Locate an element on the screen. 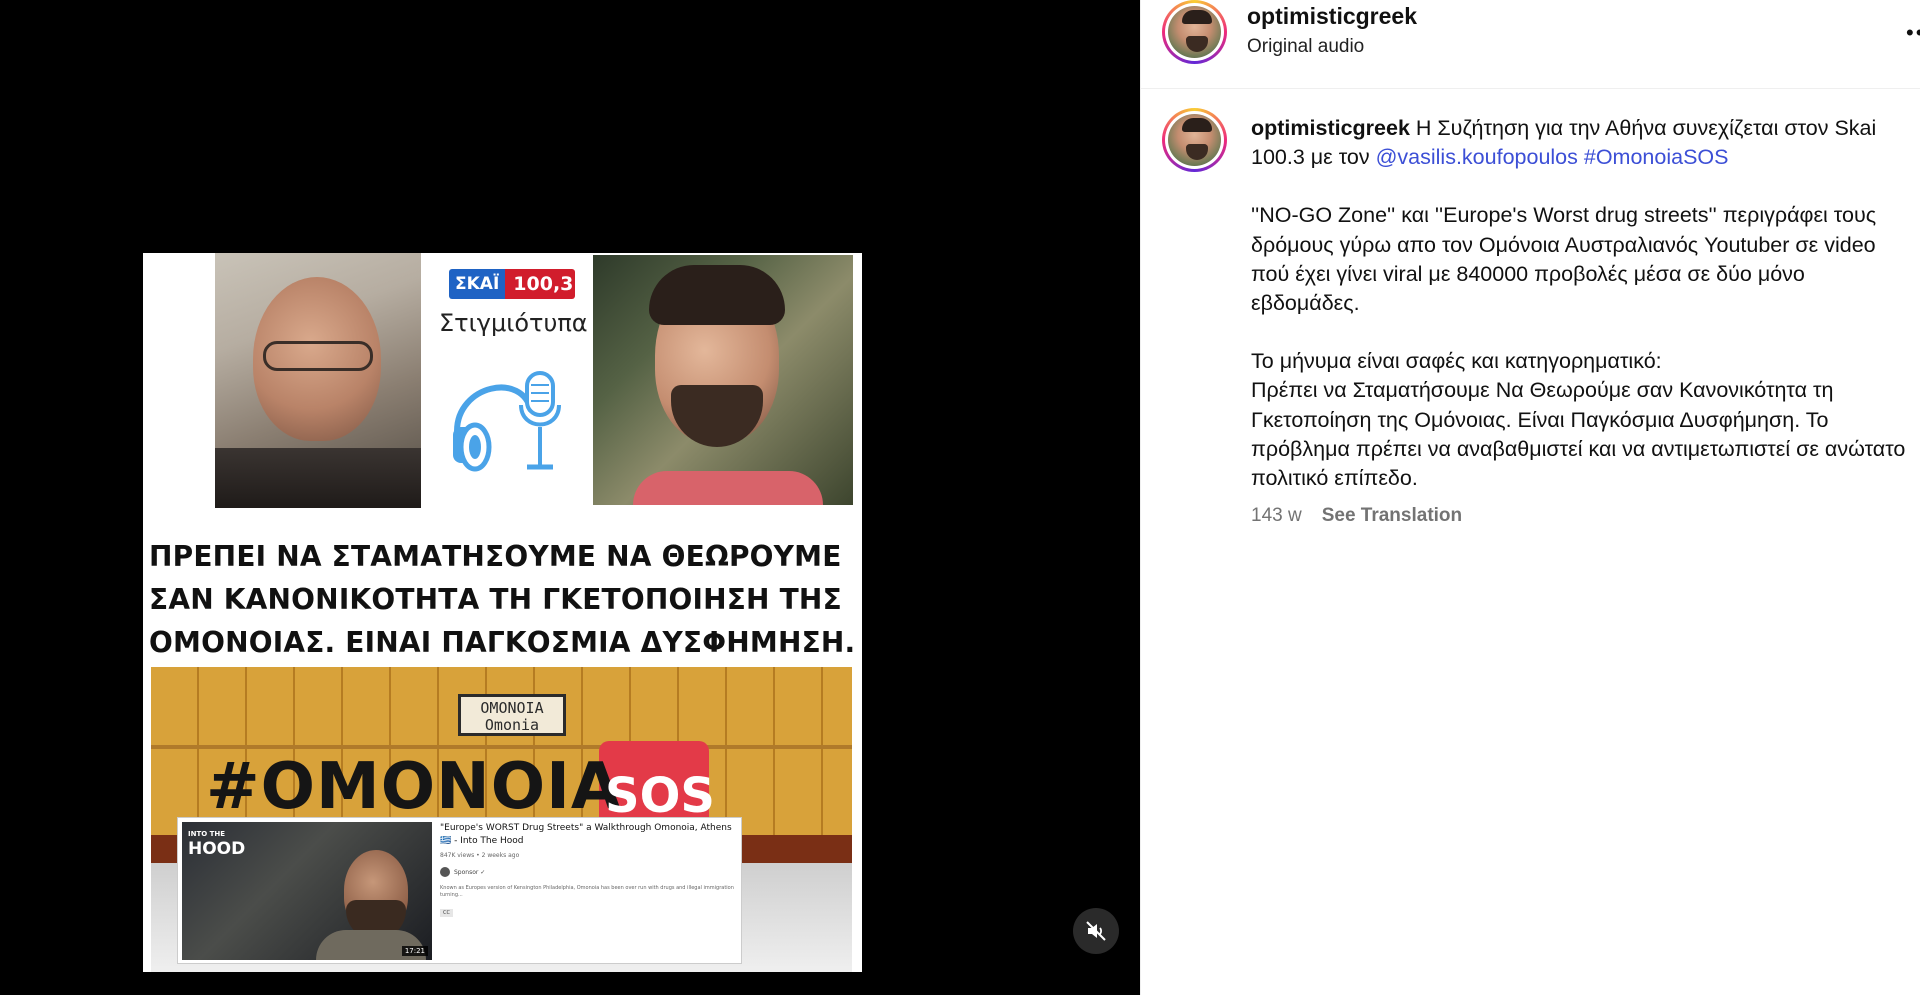  video-stats: 847K views • 2 weeks ago is located at coordinates (480, 855).